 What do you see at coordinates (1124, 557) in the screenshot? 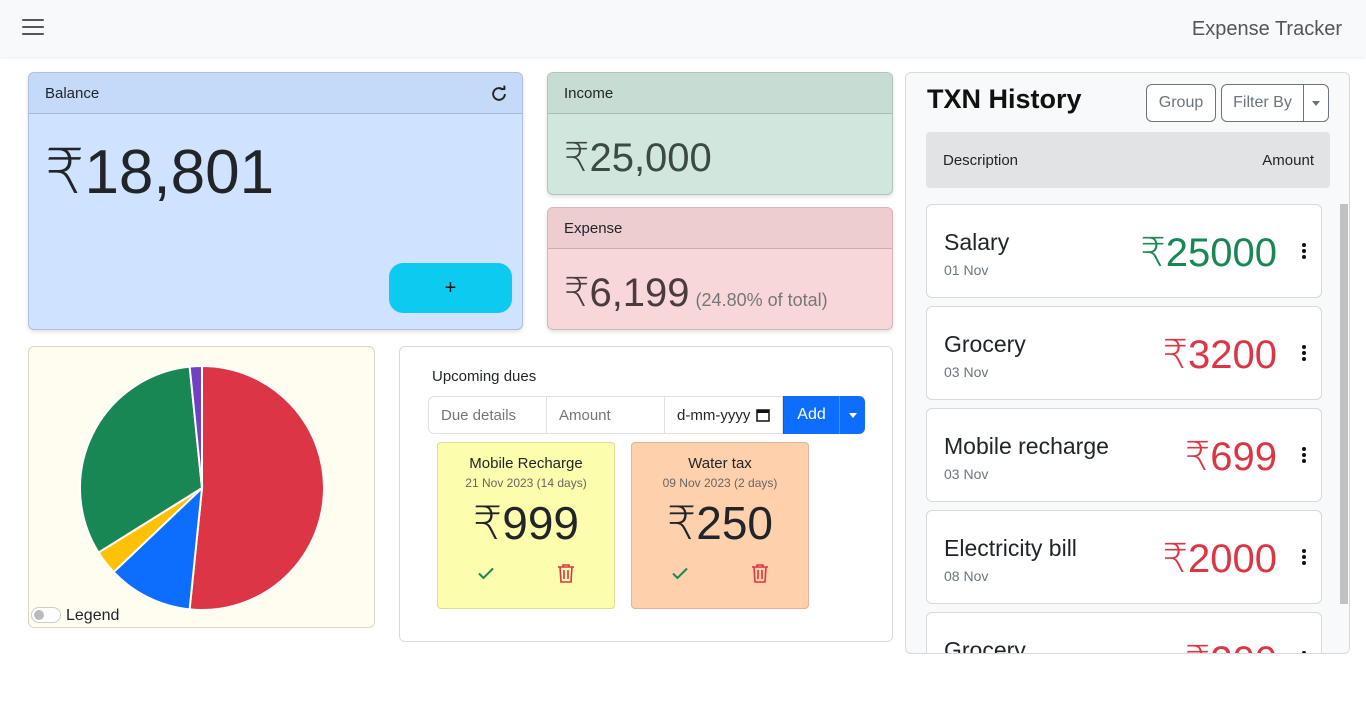
I see `txn-item: Electricity bill 08 Nov ₹2000` at bounding box center [1124, 557].